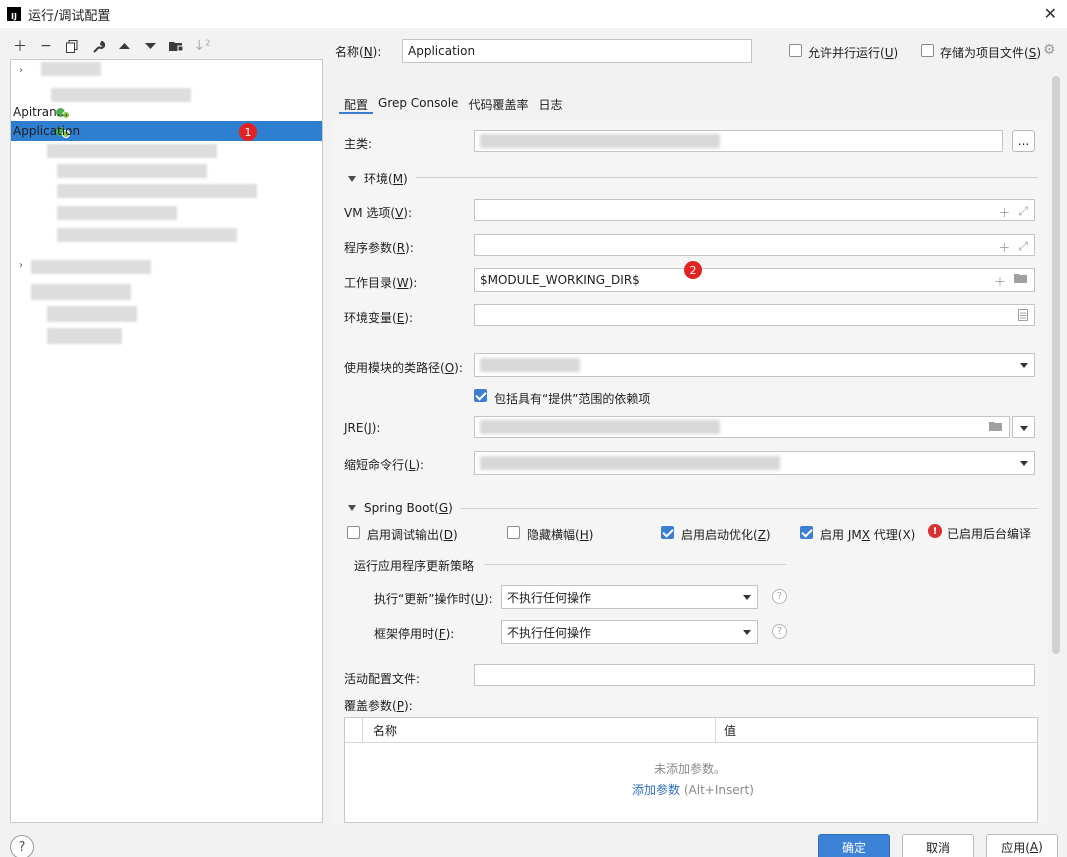 The height and width of the screenshot is (857, 1067). What do you see at coordinates (738, 141) in the screenshot?
I see `main-class-input` at bounding box center [738, 141].